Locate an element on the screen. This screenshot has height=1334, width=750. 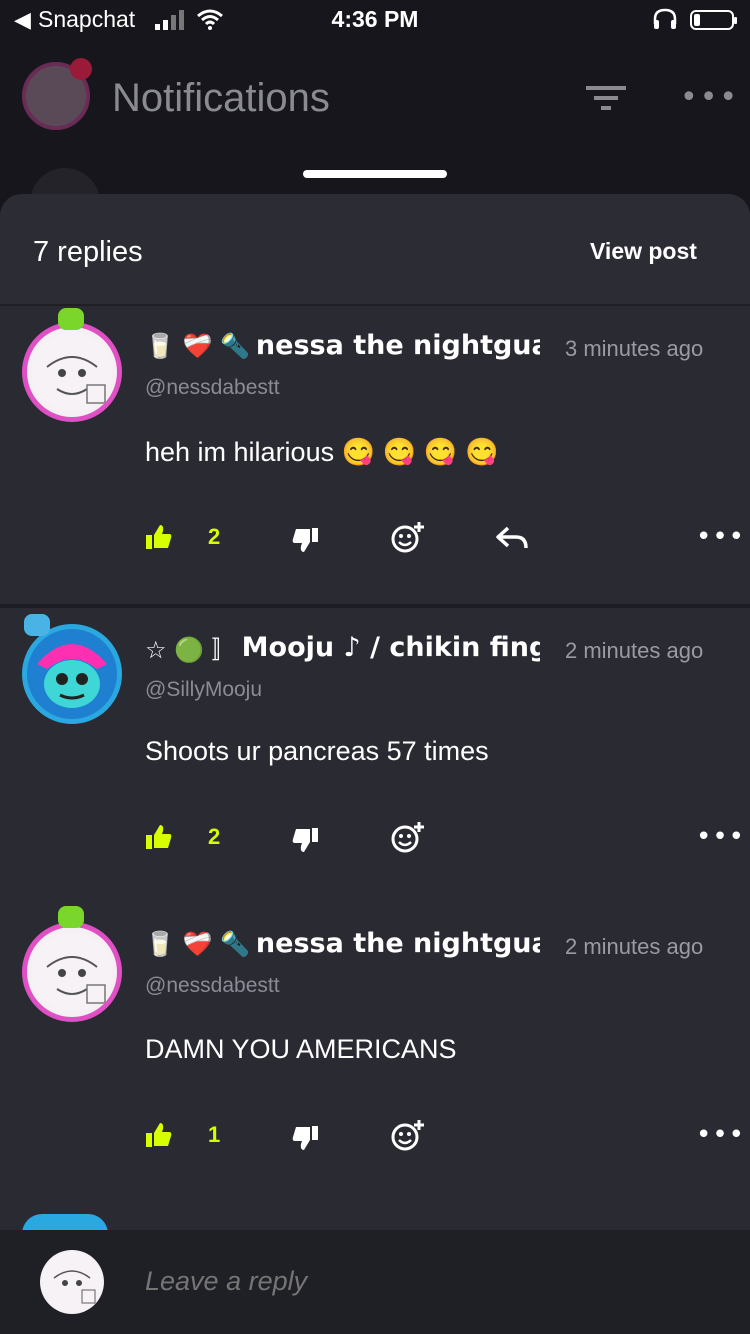
comment-author: ☆ 🟢 〛Mooju ♪ / chikin fingers is located at coordinates (342, 650).